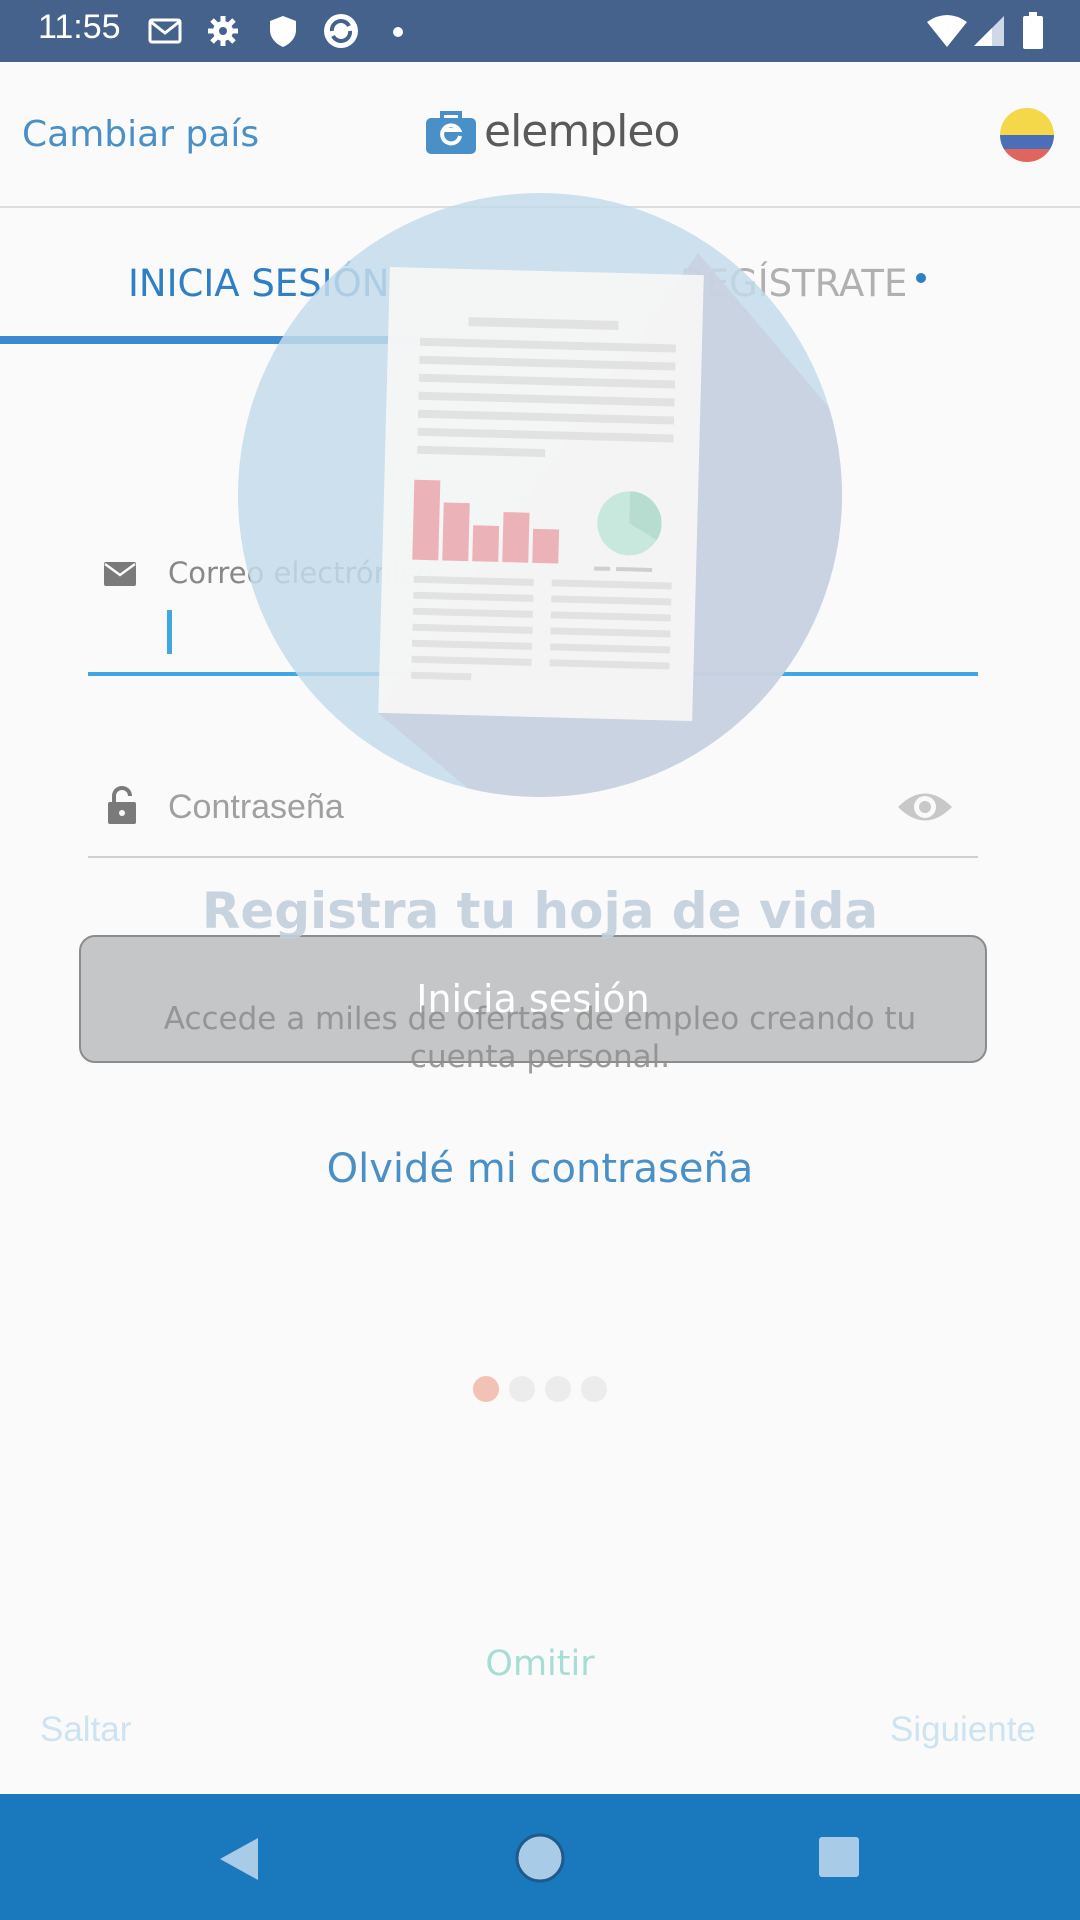 The width and height of the screenshot is (1080, 1920). What do you see at coordinates (122, 805) in the screenshot?
I see `lock-icon` at bounding box center [122, 805].